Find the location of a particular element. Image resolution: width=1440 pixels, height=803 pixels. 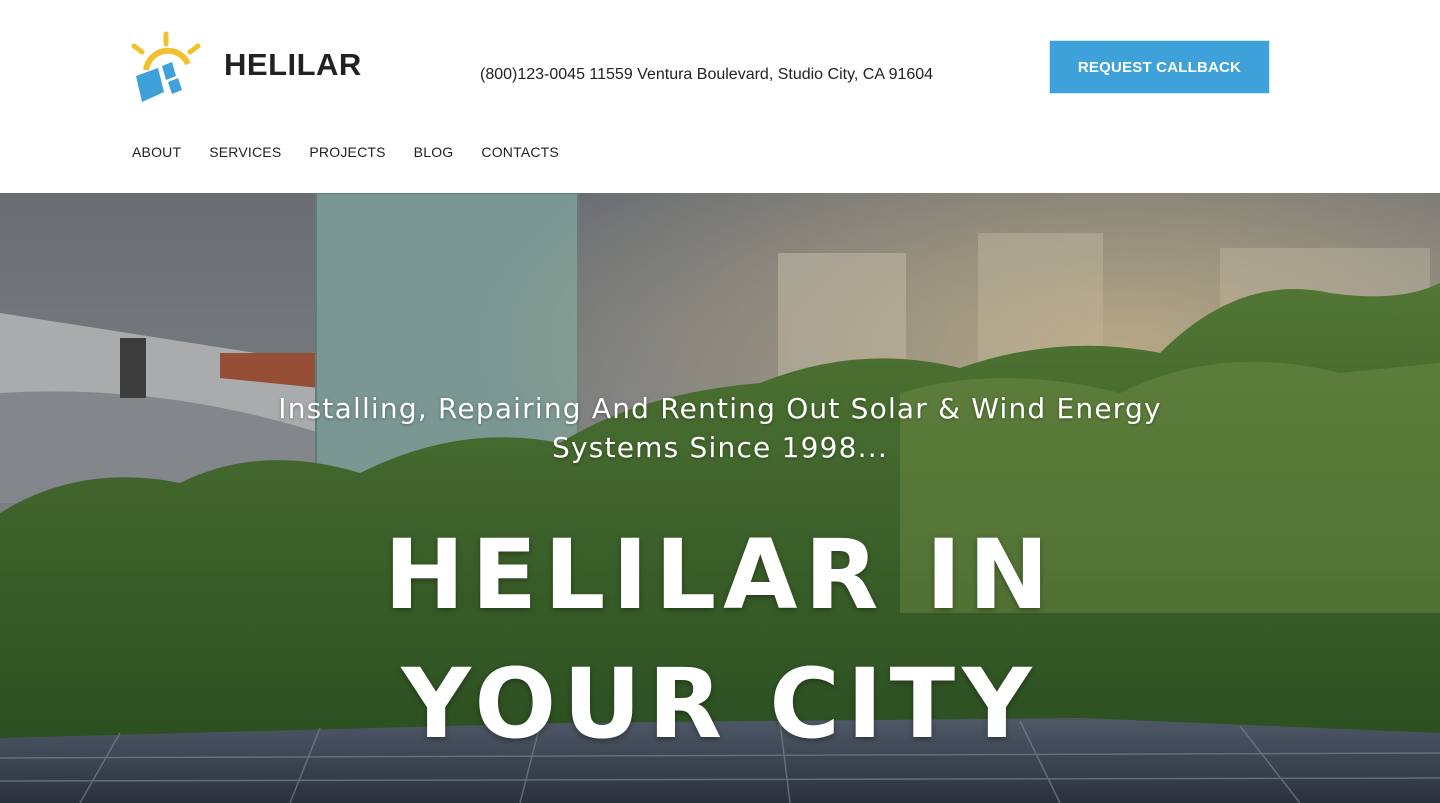

logo: HELILAR is located at coordinates (248, 68).